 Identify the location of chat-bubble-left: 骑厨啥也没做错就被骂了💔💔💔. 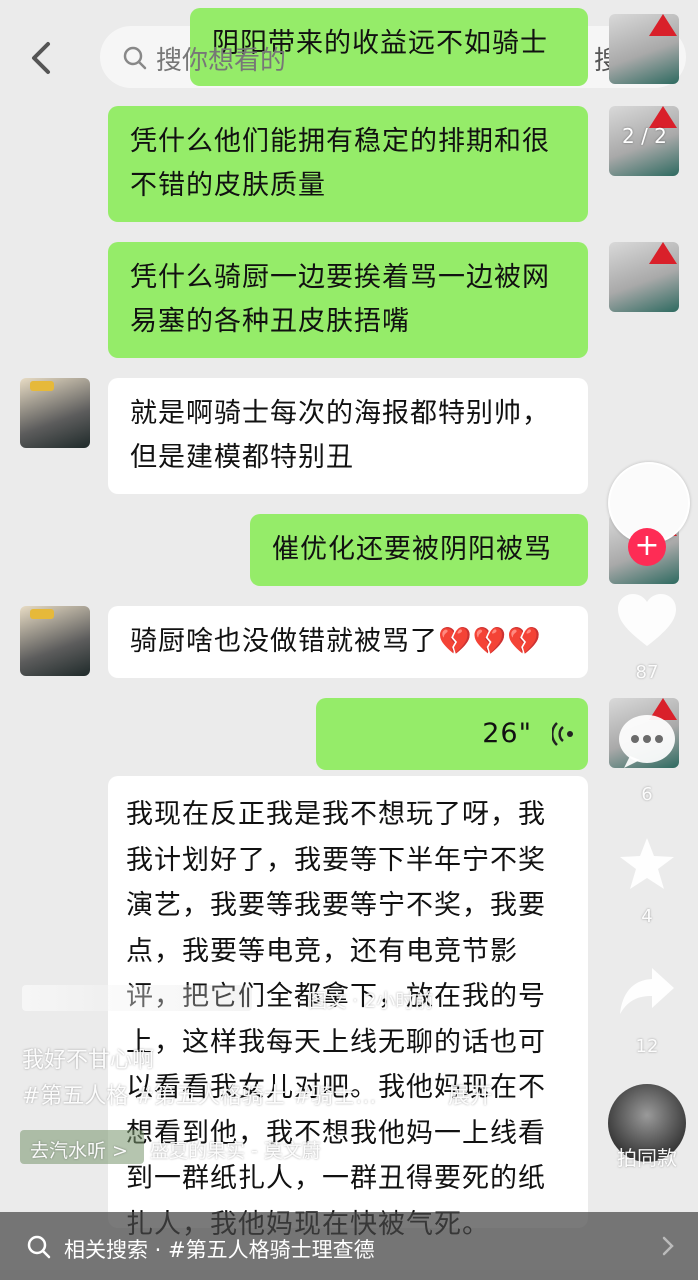
(348, 642).